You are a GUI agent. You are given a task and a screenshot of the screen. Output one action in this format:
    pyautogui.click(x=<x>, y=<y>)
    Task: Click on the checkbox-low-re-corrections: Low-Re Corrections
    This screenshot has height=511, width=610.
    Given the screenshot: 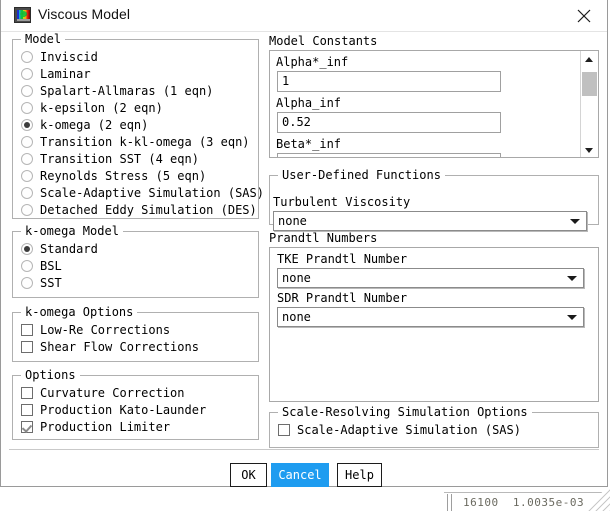 What is the action you would take?
    pyautogui.click(x=95, y=329)
    